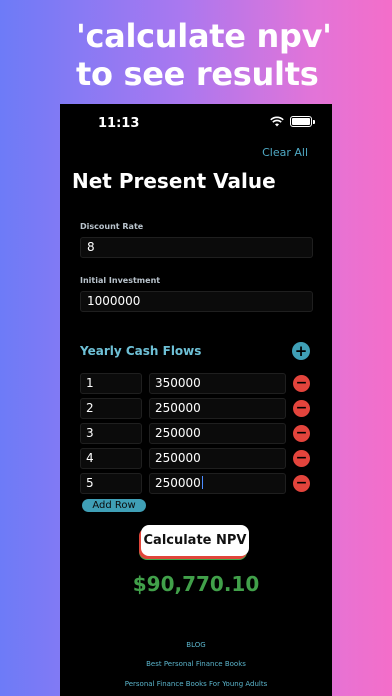  Describe the element at coordinates (196, 664) in the screenshot. I see `finance-books-link: Best Personal Finance Books` at that location.